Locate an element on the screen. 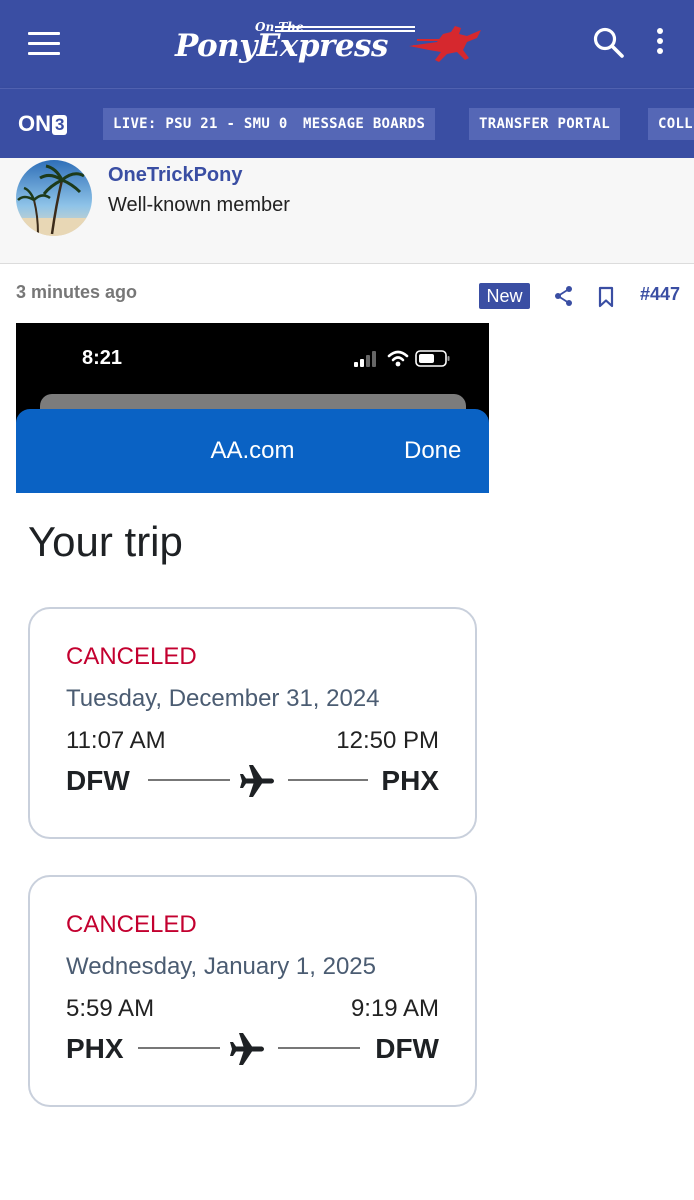 The image size is (694, 1200). nav-item-coll: COLL is located at coordinates (671, 124).